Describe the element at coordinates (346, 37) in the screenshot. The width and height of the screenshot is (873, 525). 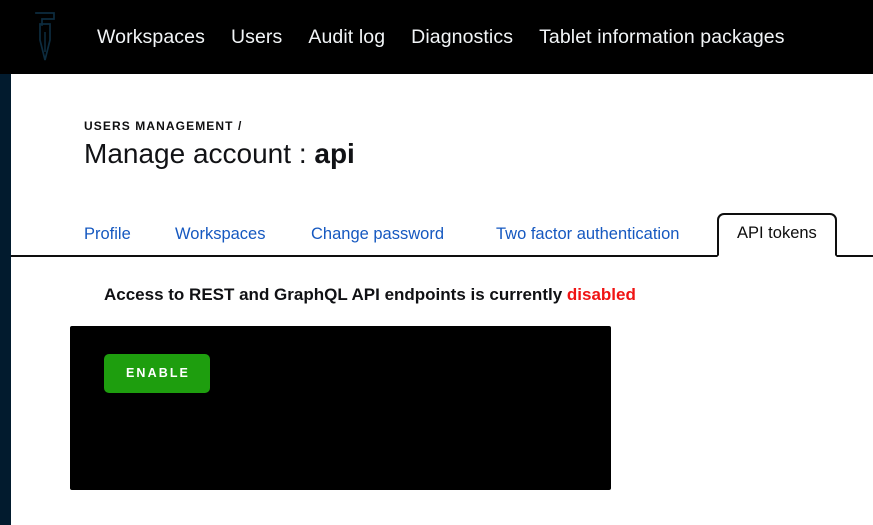
I see `nav-link-audit-log: Audit log` at that location.